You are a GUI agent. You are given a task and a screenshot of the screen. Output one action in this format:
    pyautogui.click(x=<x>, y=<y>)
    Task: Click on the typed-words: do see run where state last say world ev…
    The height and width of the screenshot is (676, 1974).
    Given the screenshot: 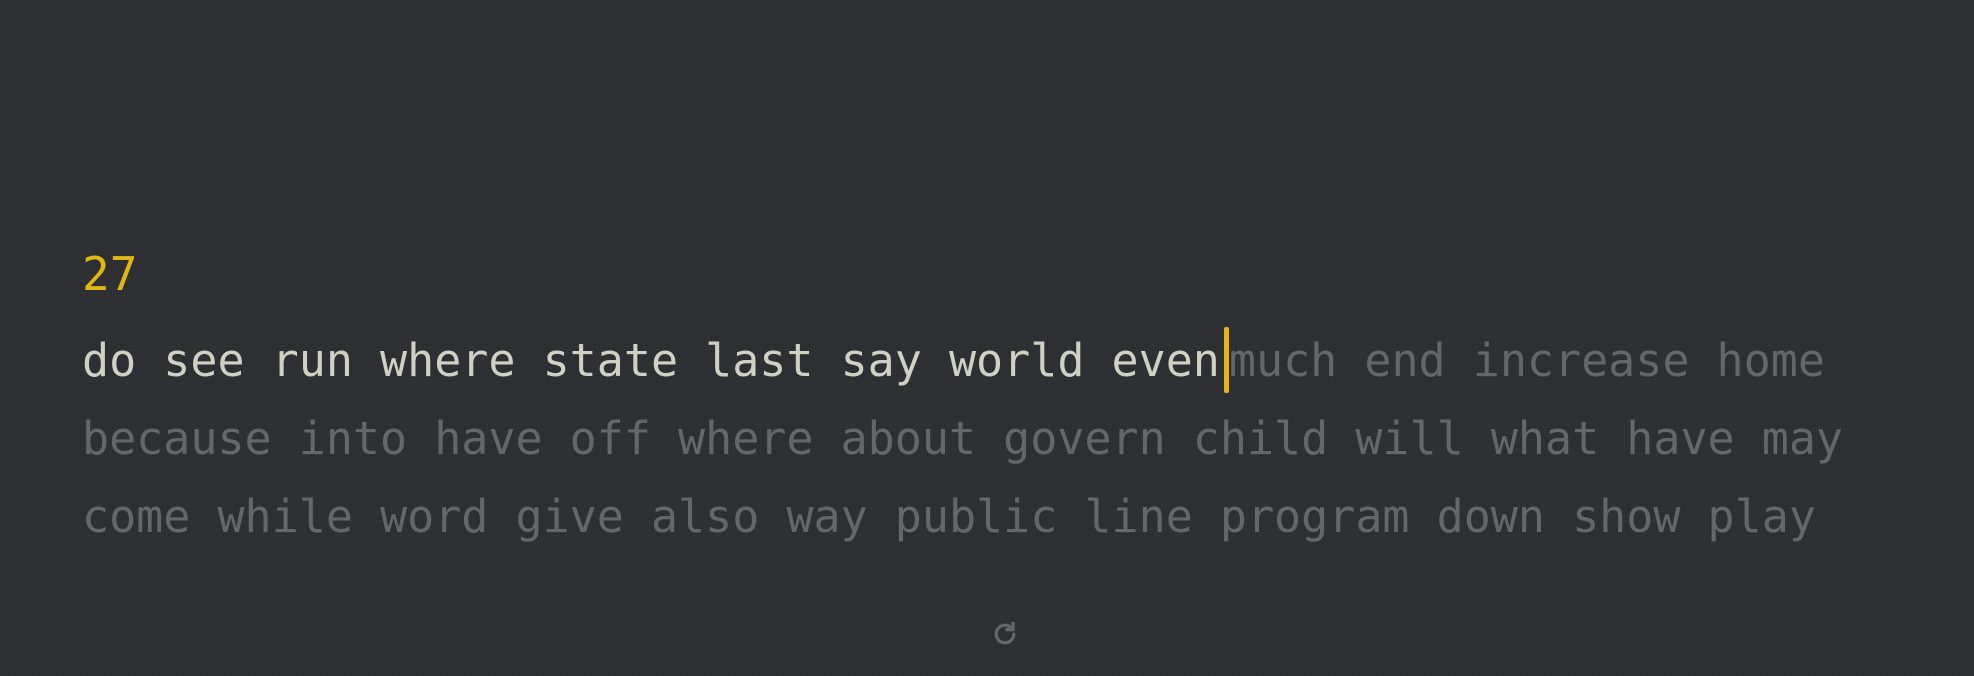 What is the action you would take?
    pyautogui.click(x=651, y=360)
    